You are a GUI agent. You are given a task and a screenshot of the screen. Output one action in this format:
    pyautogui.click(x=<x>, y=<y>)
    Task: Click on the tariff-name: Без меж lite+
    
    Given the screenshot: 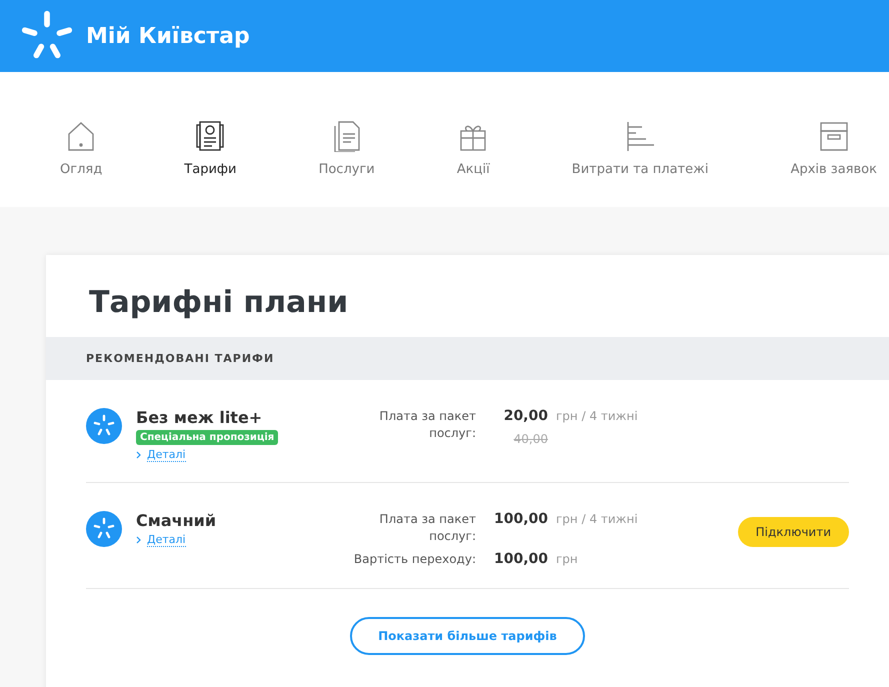 What is the action you would take?
    pyautogui.click(x=199, y=417)
    